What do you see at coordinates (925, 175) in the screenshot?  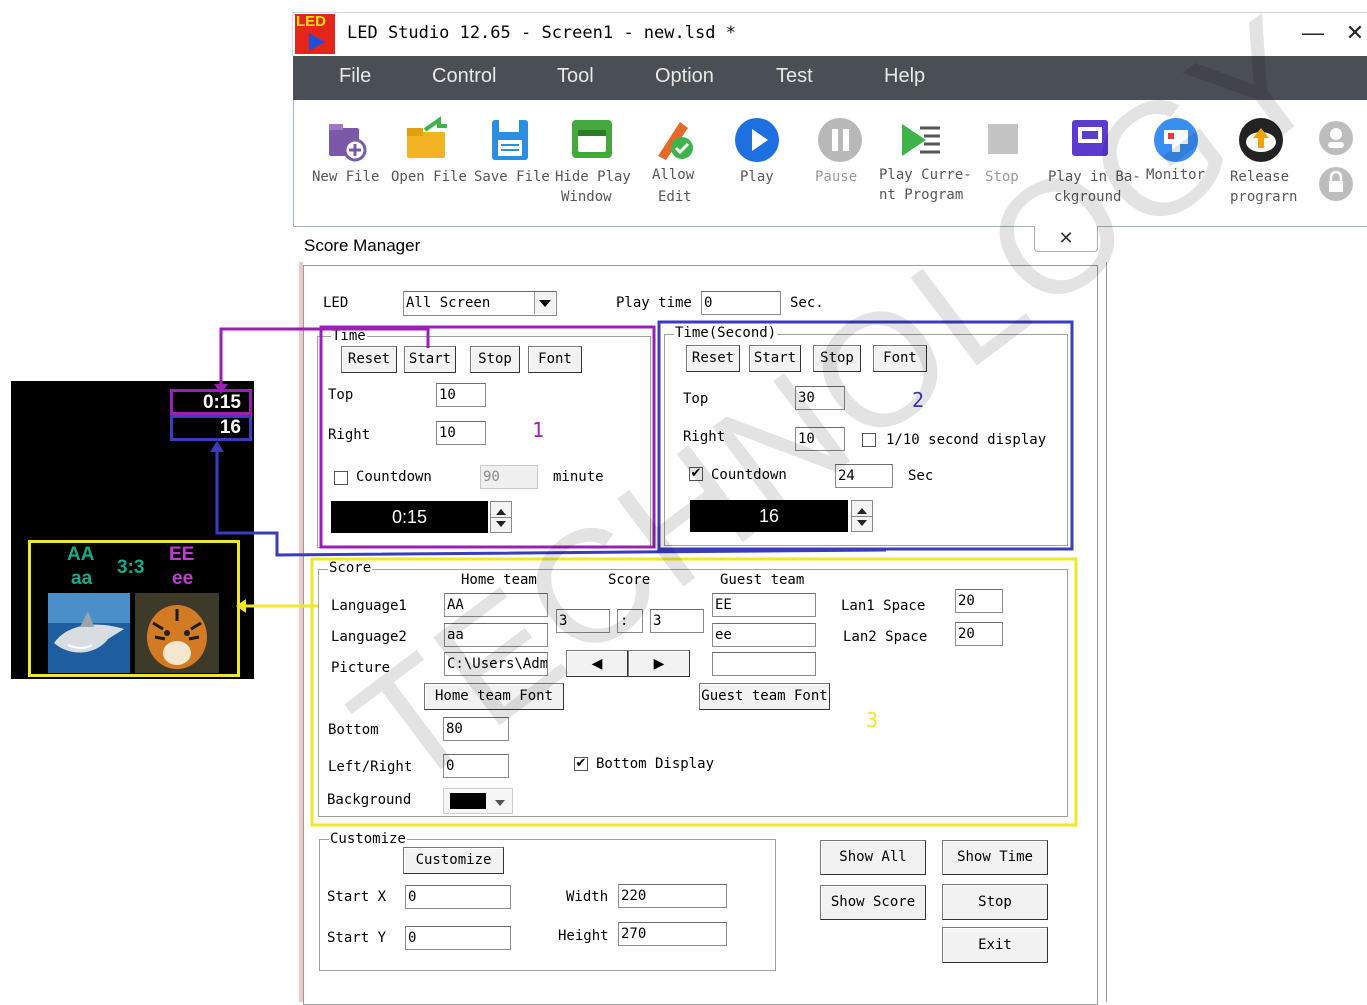 I see `tool-label: Play Curre-` at bounding box center [925, 175].